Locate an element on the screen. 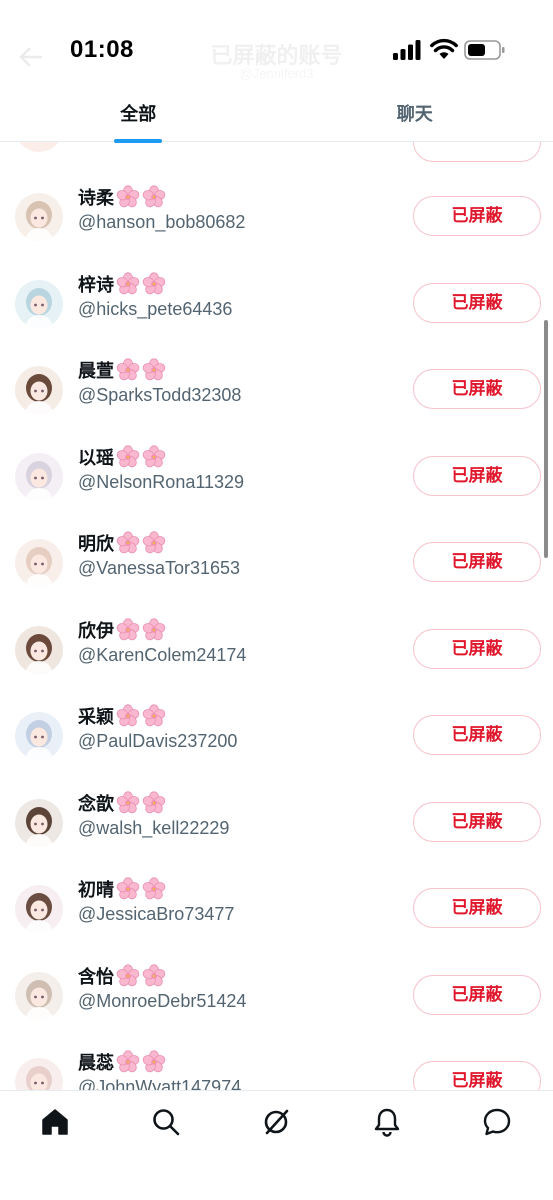  display-name-line: 念歆 is located at coordinates (123, 803).